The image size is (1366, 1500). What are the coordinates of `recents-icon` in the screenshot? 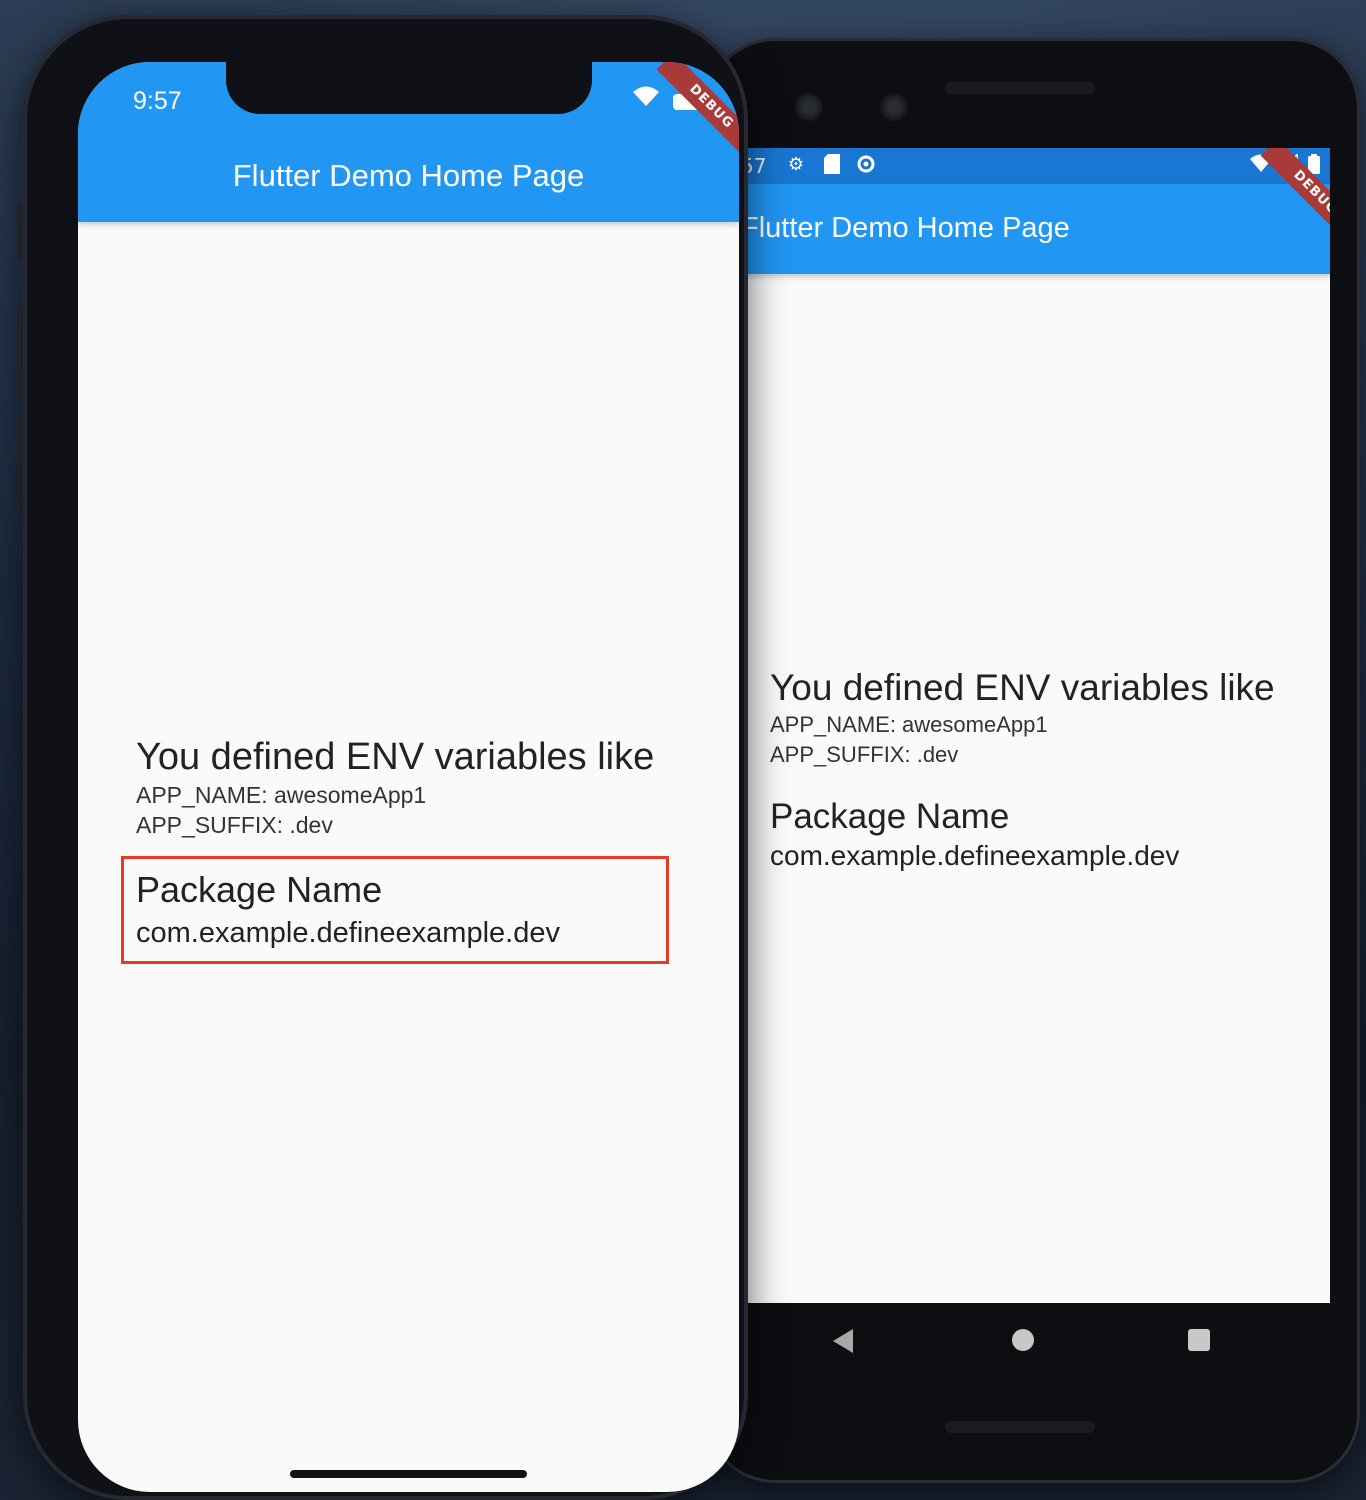 It's located at (1199, 1340).